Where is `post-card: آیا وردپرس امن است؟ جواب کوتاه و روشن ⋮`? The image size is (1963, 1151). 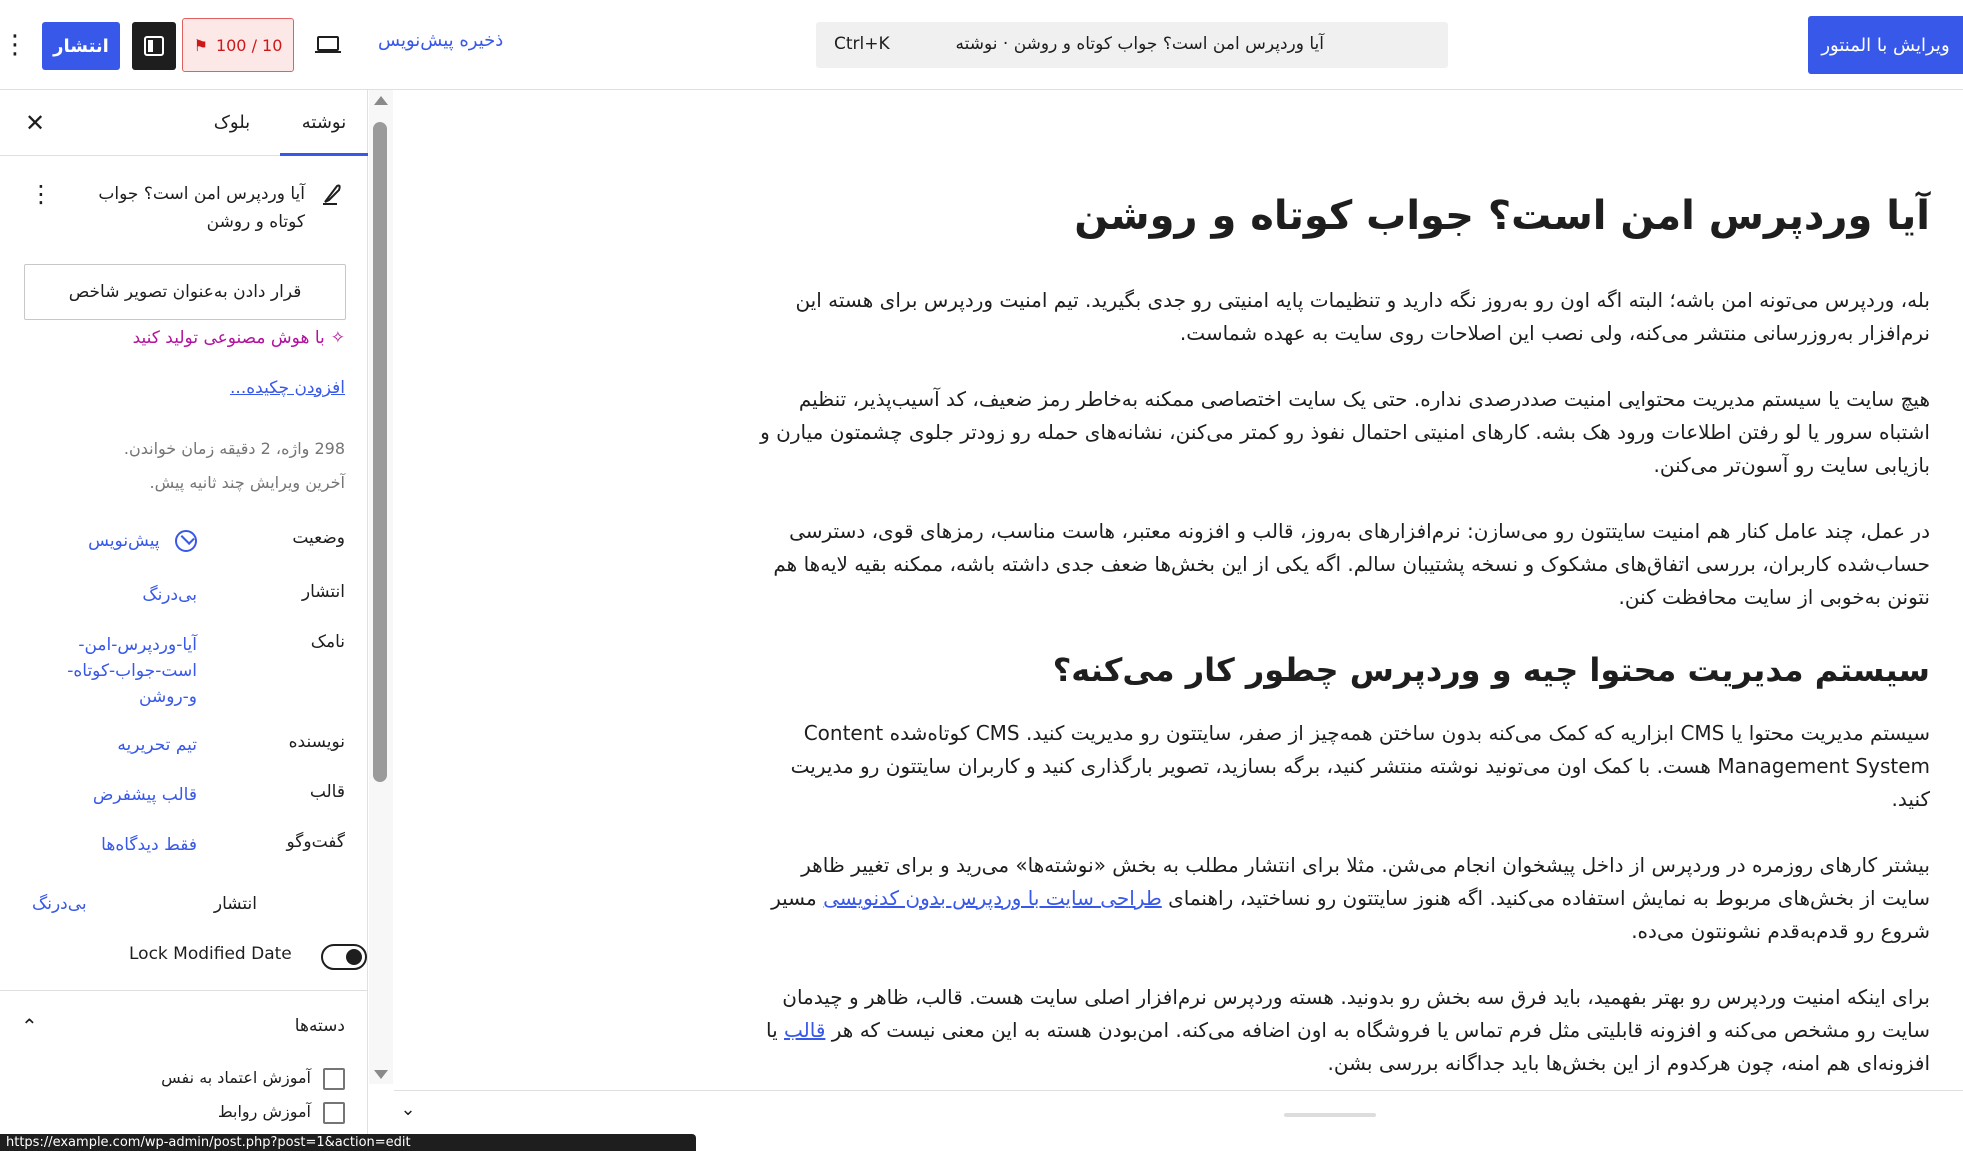 post-card: آیا وردپرس امن است؟ جواب کوتاه و روشن ⋮ is located at coordinates (185, 210).